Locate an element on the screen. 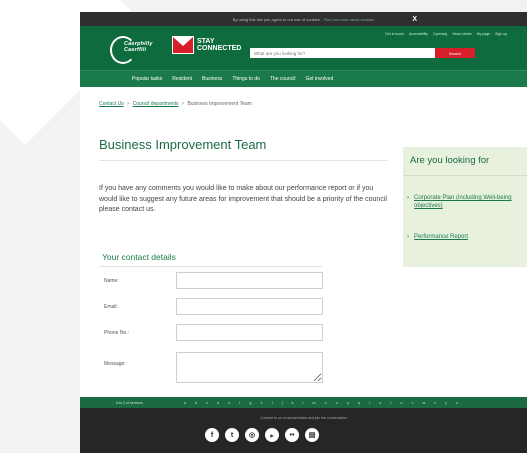  search-input is located at coordinates (342, 53).